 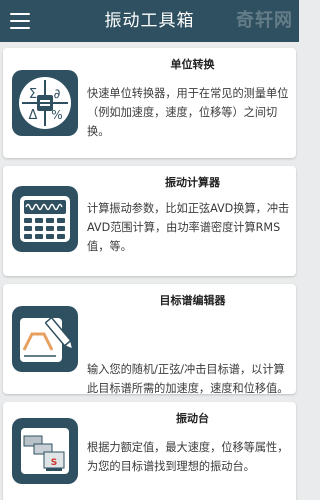 I want to click on symbol-percent: %, so click(x=56, y=115).